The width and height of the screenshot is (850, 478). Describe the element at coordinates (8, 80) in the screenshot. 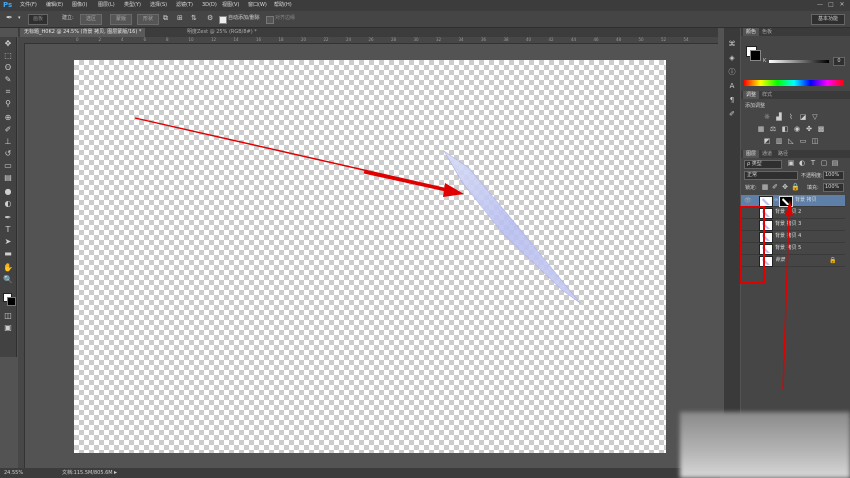

I see `quick-select-tool-icon: ✎` at that location.